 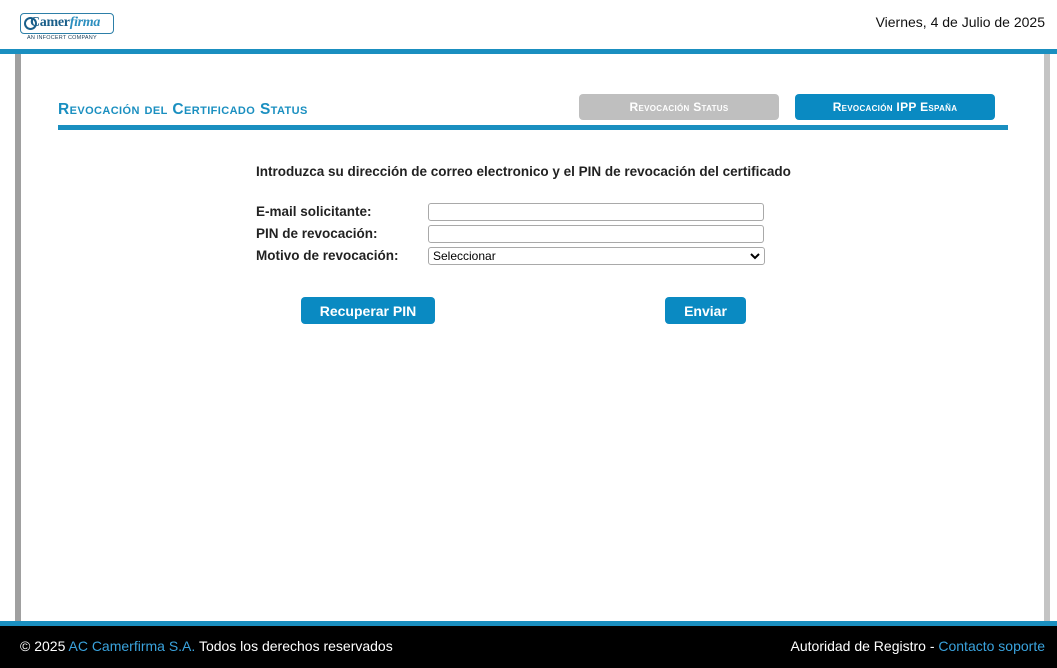 I want to click on tab-revocacion-ipp: Revocación IPP España, so click(x=895, y=107).